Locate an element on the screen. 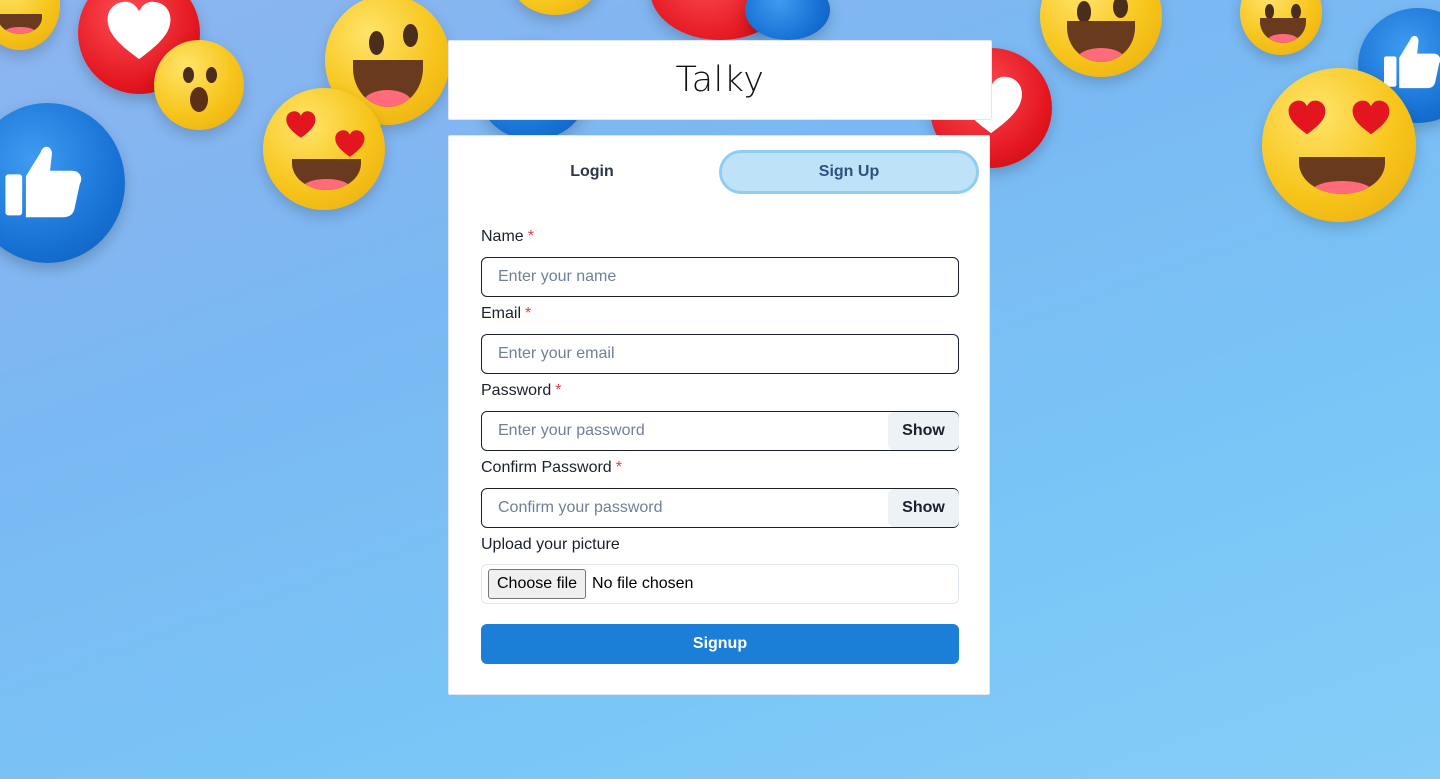 This screenshot has height=779, width=1440. email-input is located at coordinates (720, 354).